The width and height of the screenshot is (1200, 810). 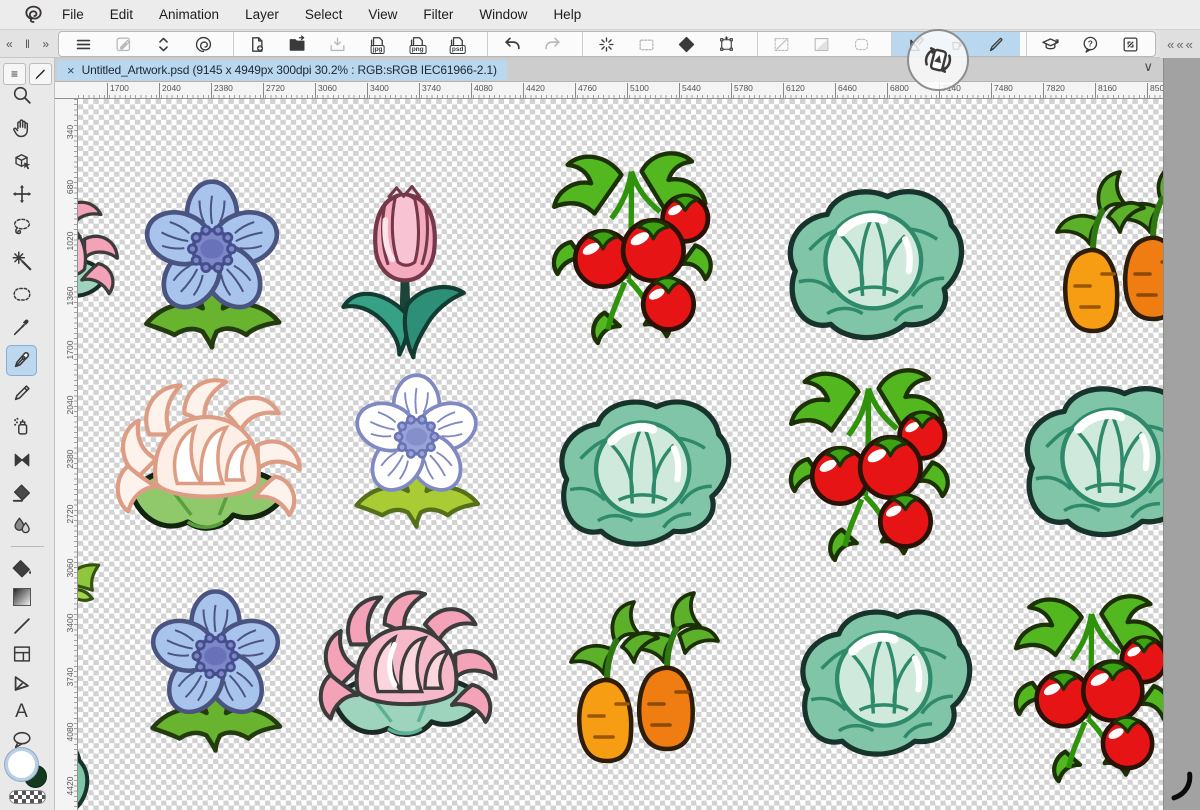 I want to click on new-canvas-button, so click(x=258, y=44).